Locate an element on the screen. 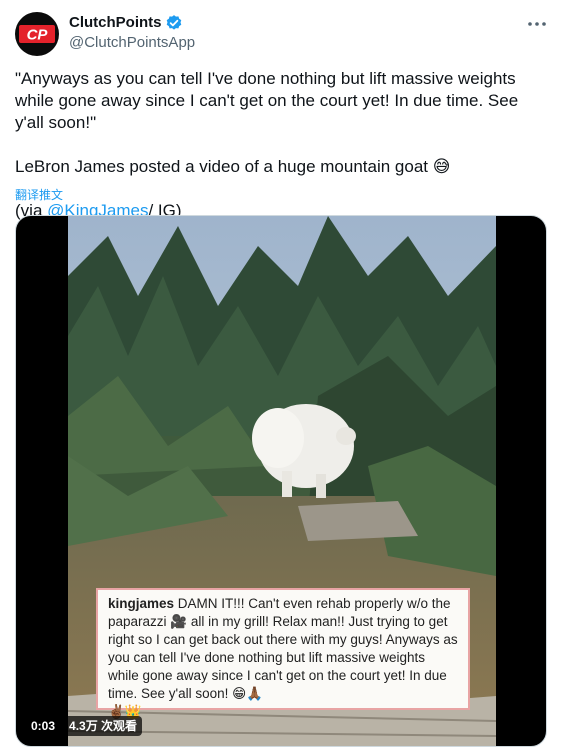  grin-pray-emoji: 😁🙏🏾 is located at coordinates (248, 693).